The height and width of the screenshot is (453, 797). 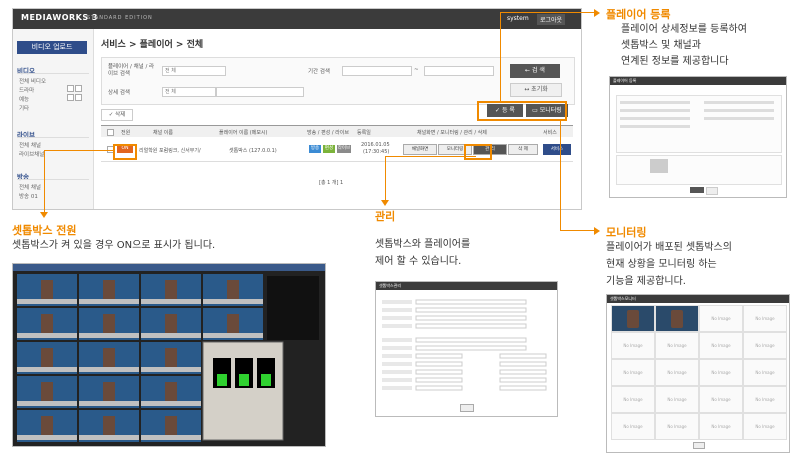 I want to click on detail-search-label: 상세 검색, so click(x=119, y=93).